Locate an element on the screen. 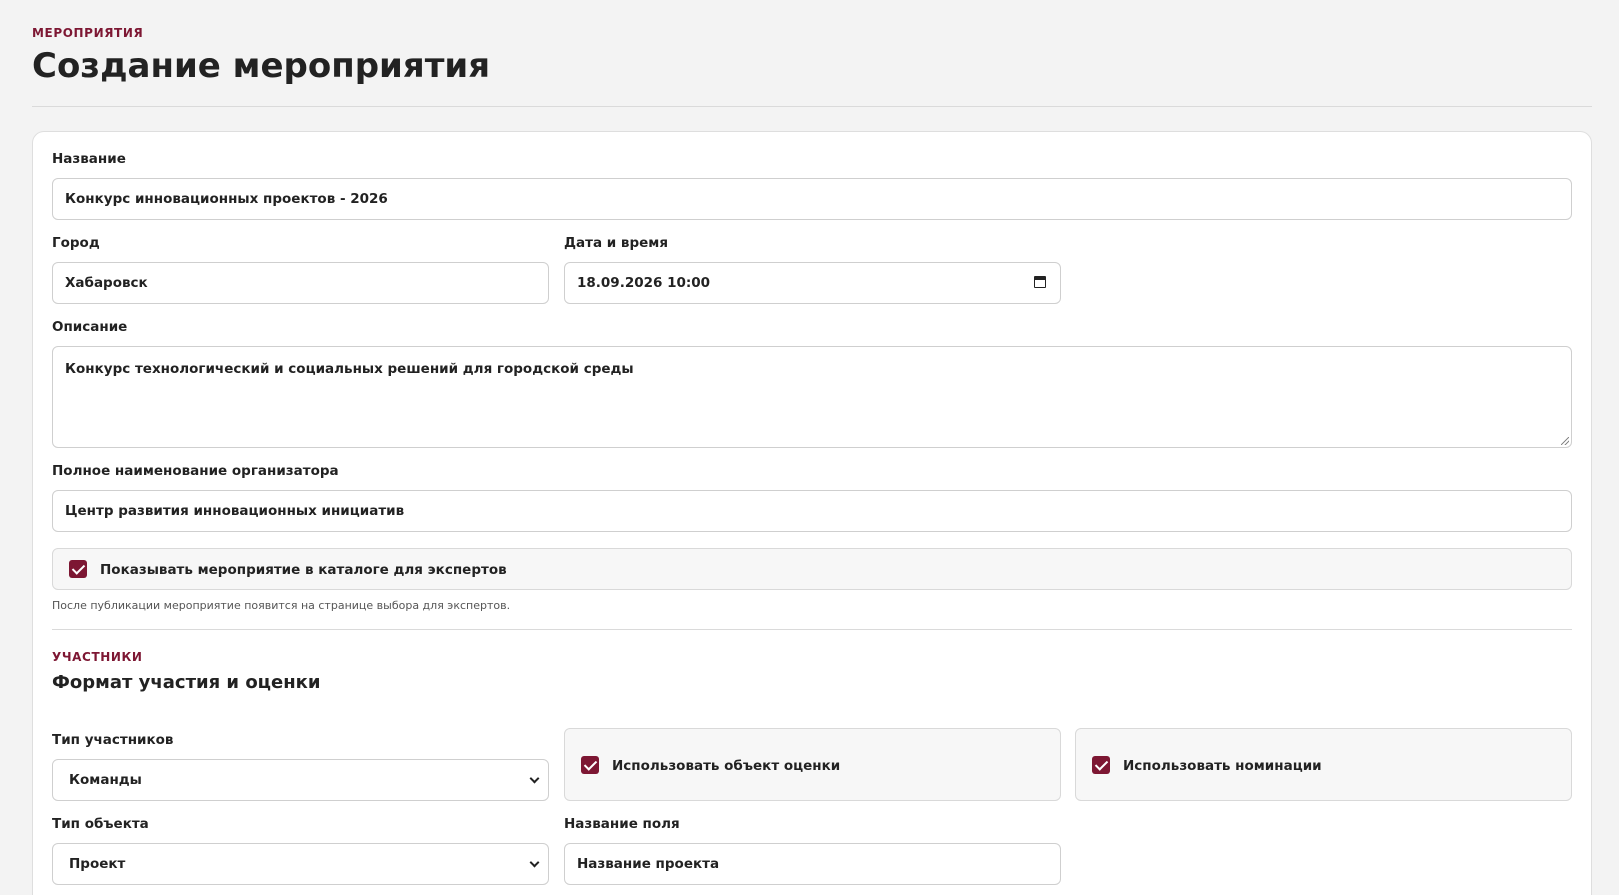  organizer-label: Полное наименование организатора is located at coordinates (195, 471).